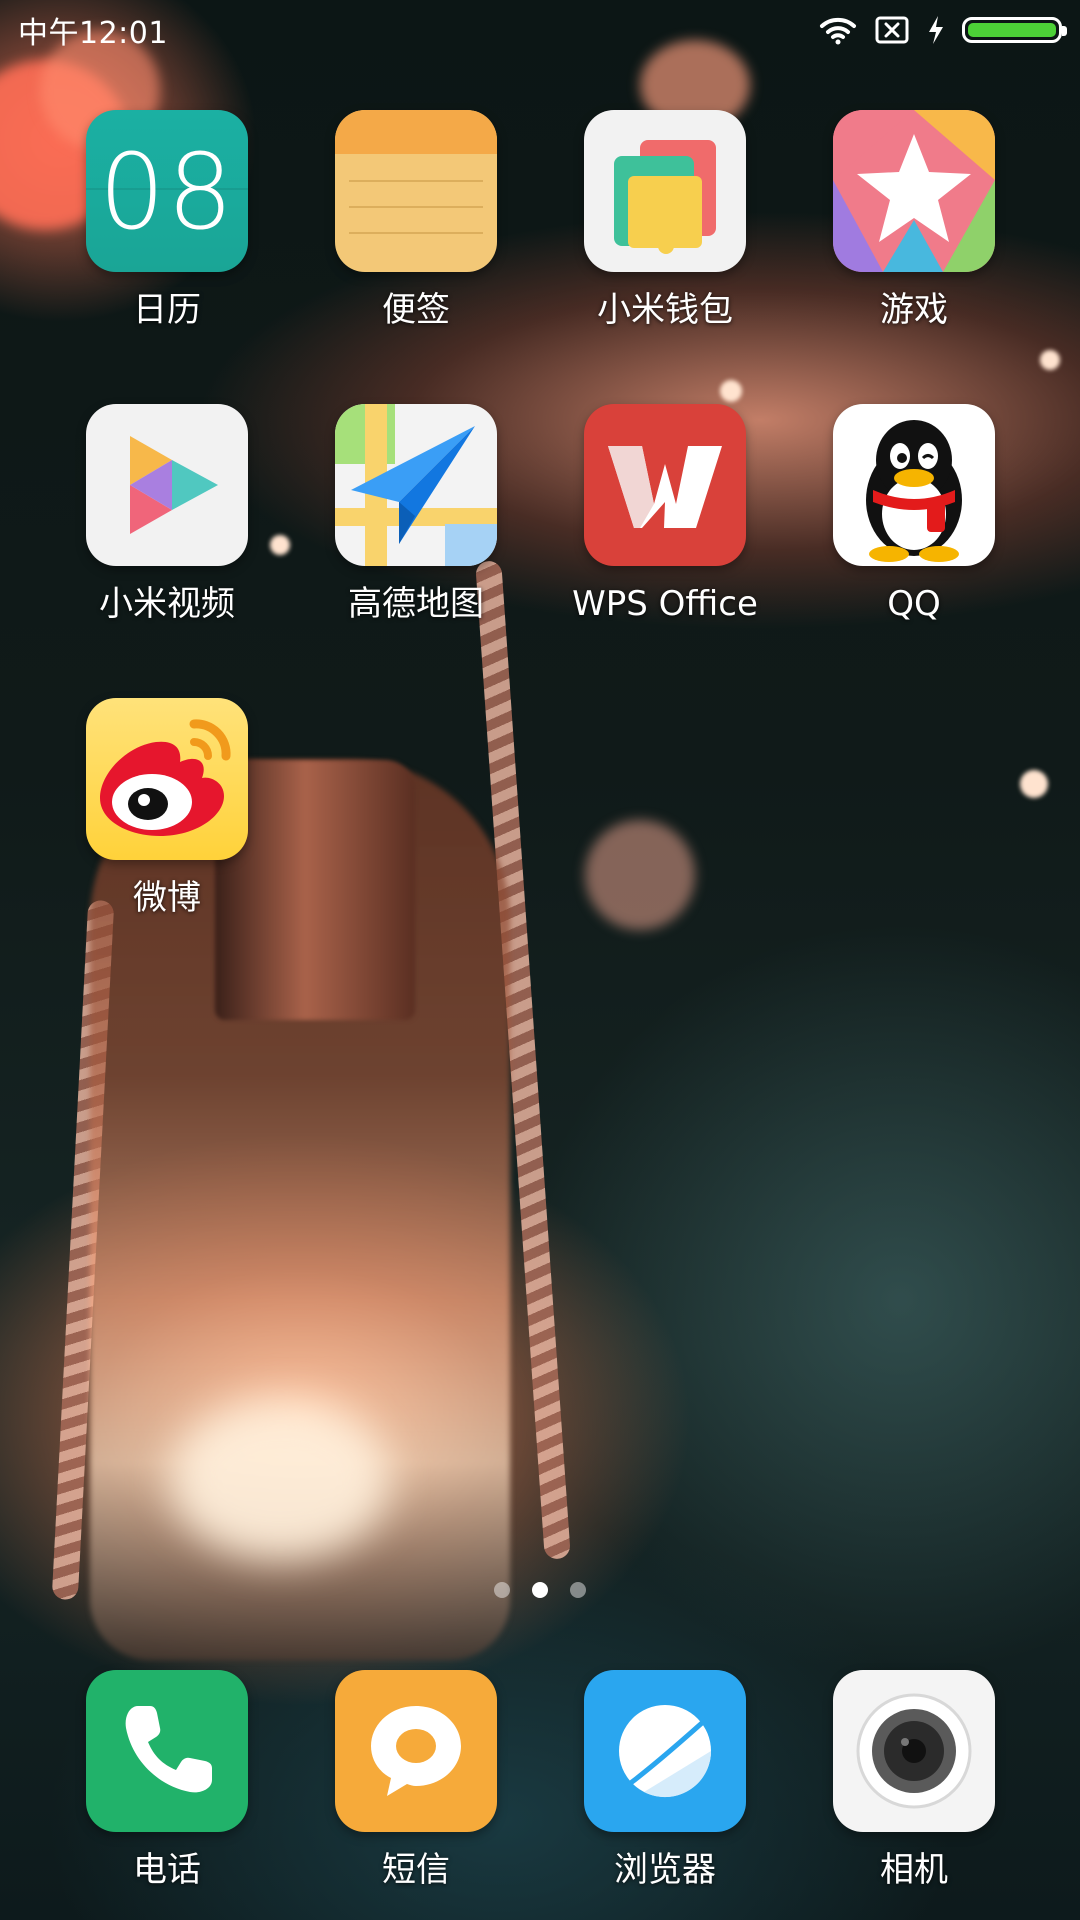 Image resolution: width=1080 pixels, height=1920 pixels. What do you see at coordinates (416, 1751) in the screenshot?
I see `message-icon` at bounding box center [416, 1751].